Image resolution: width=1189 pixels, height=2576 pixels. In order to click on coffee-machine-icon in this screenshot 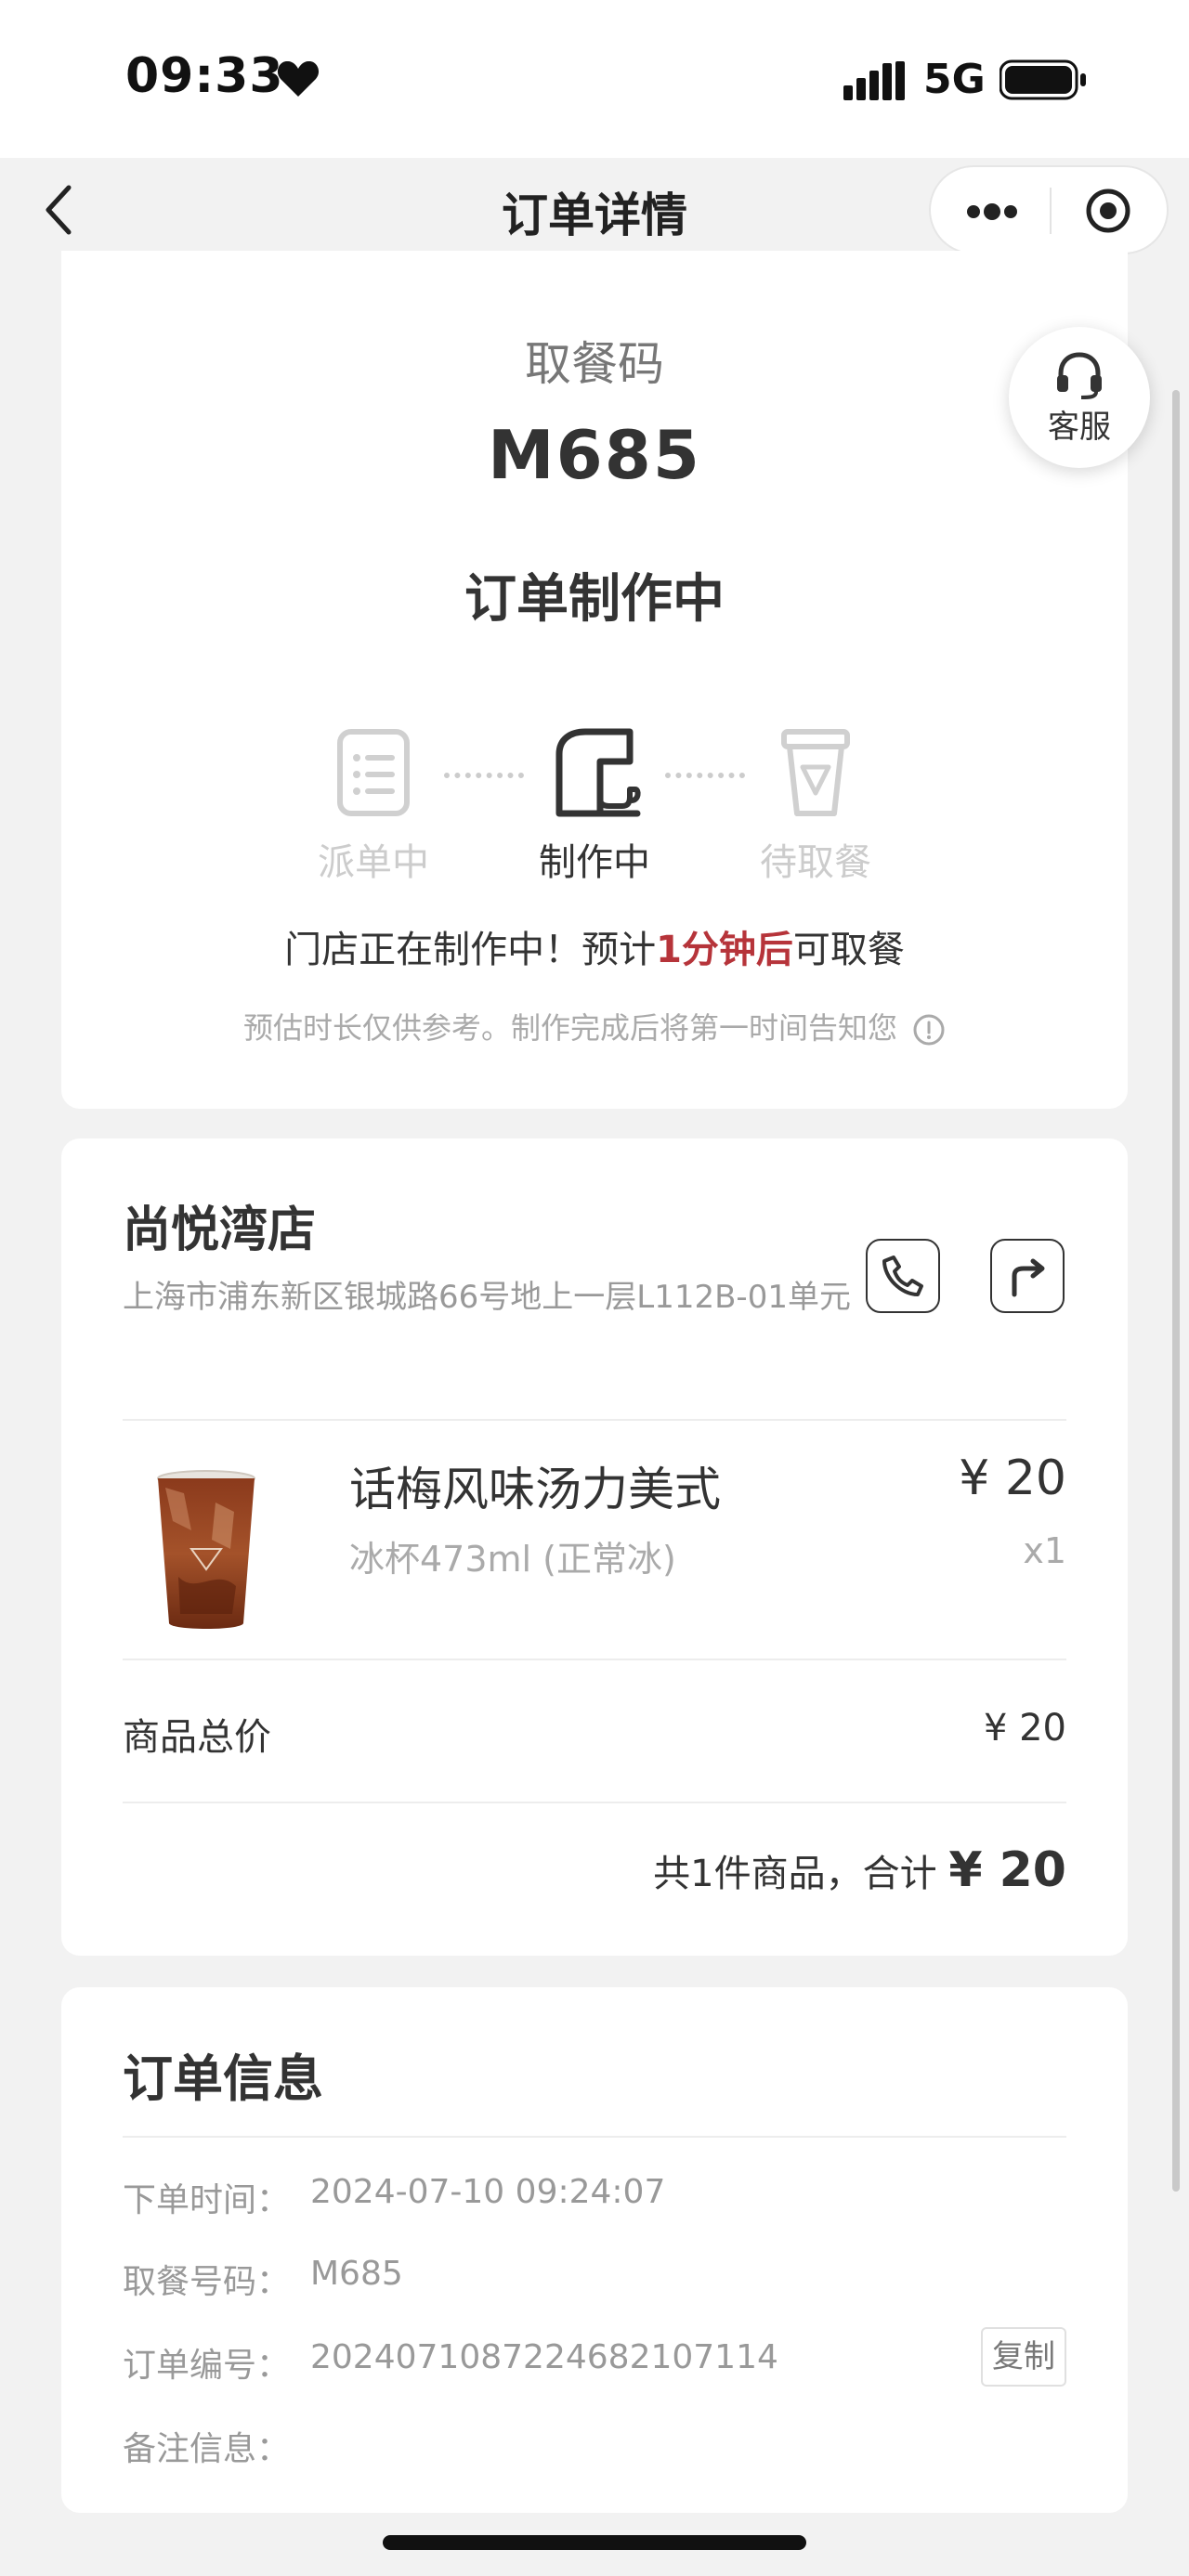, I will do `click(598, 773)`.